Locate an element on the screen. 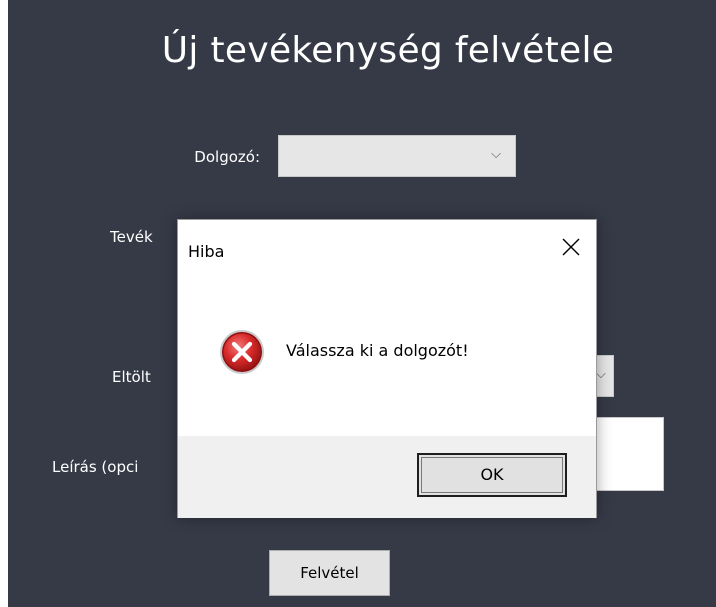  eltoltott-ido-select: ⌵ is located at coordinates (605, 376).